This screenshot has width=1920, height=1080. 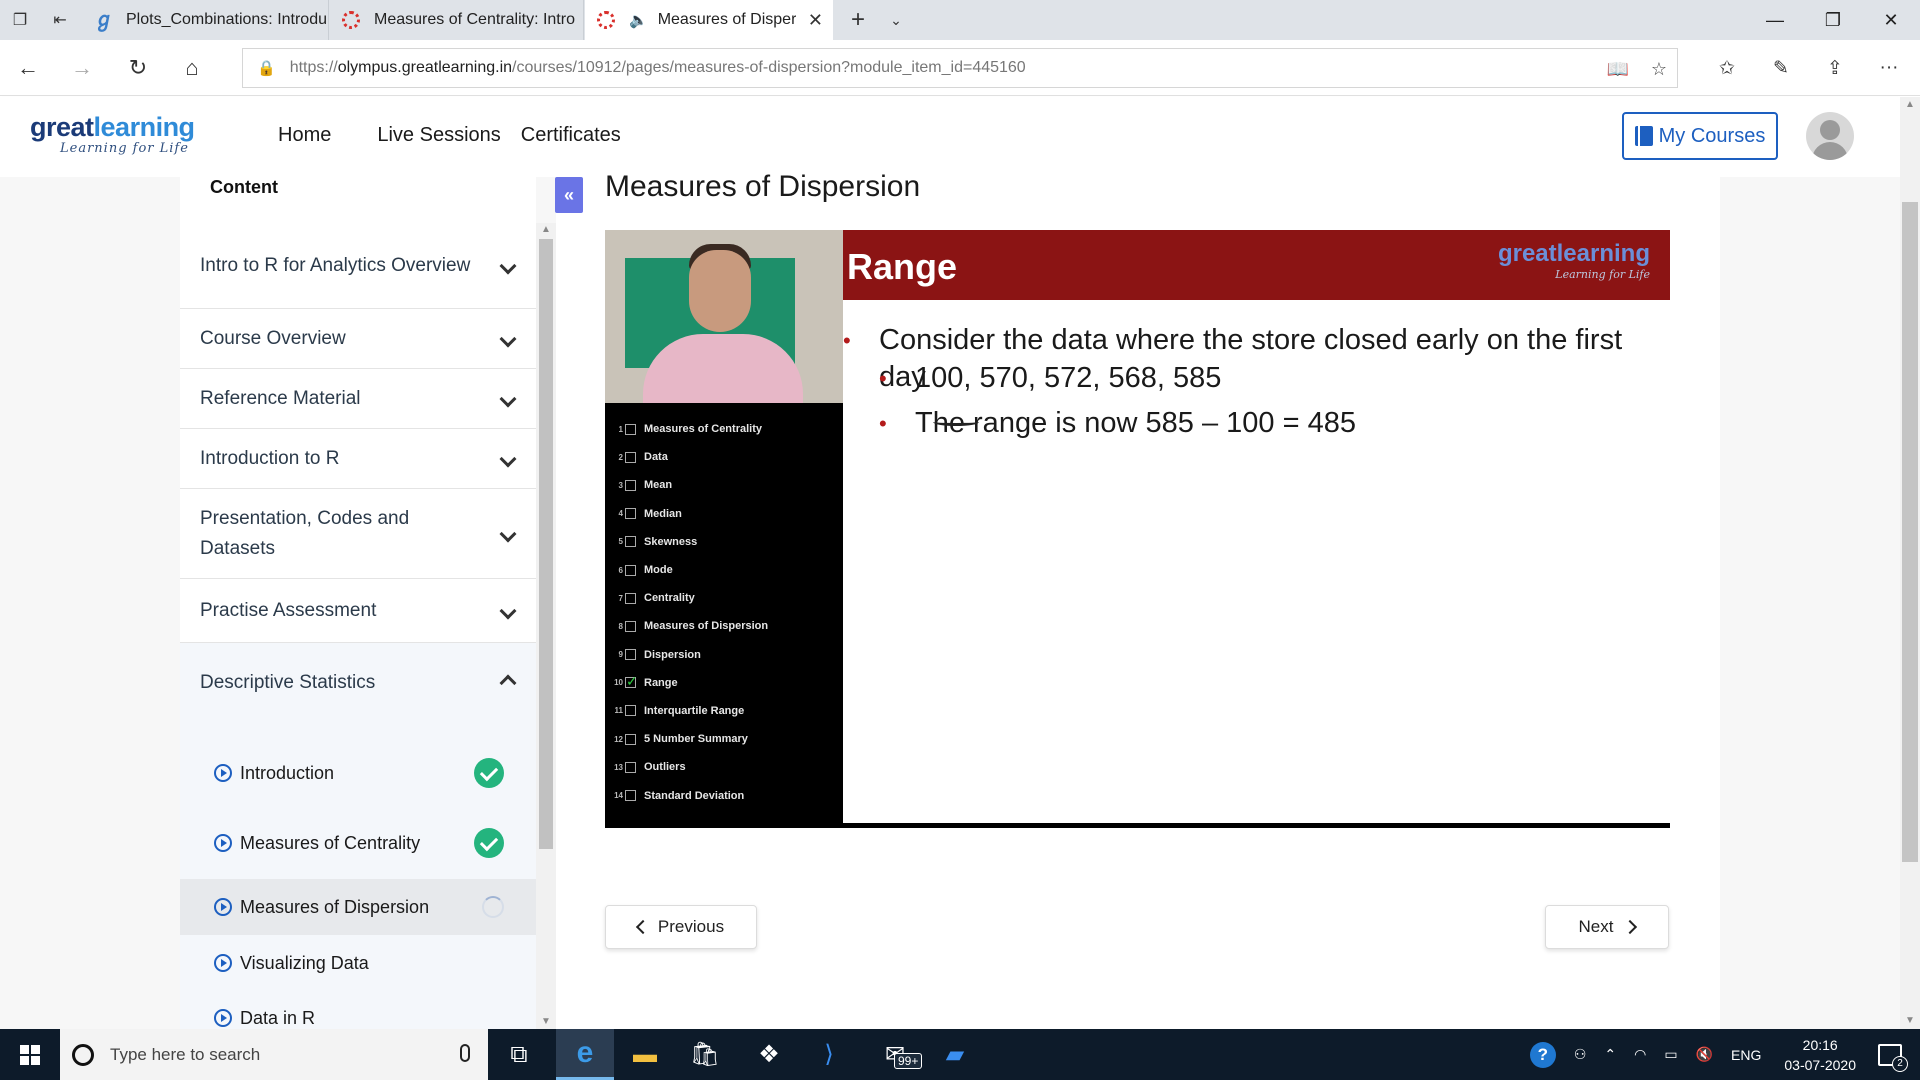 What do you see at coordinates (1643, 136) in the screenshot?
I see `book-icon` at bounding box center [1643, 136].